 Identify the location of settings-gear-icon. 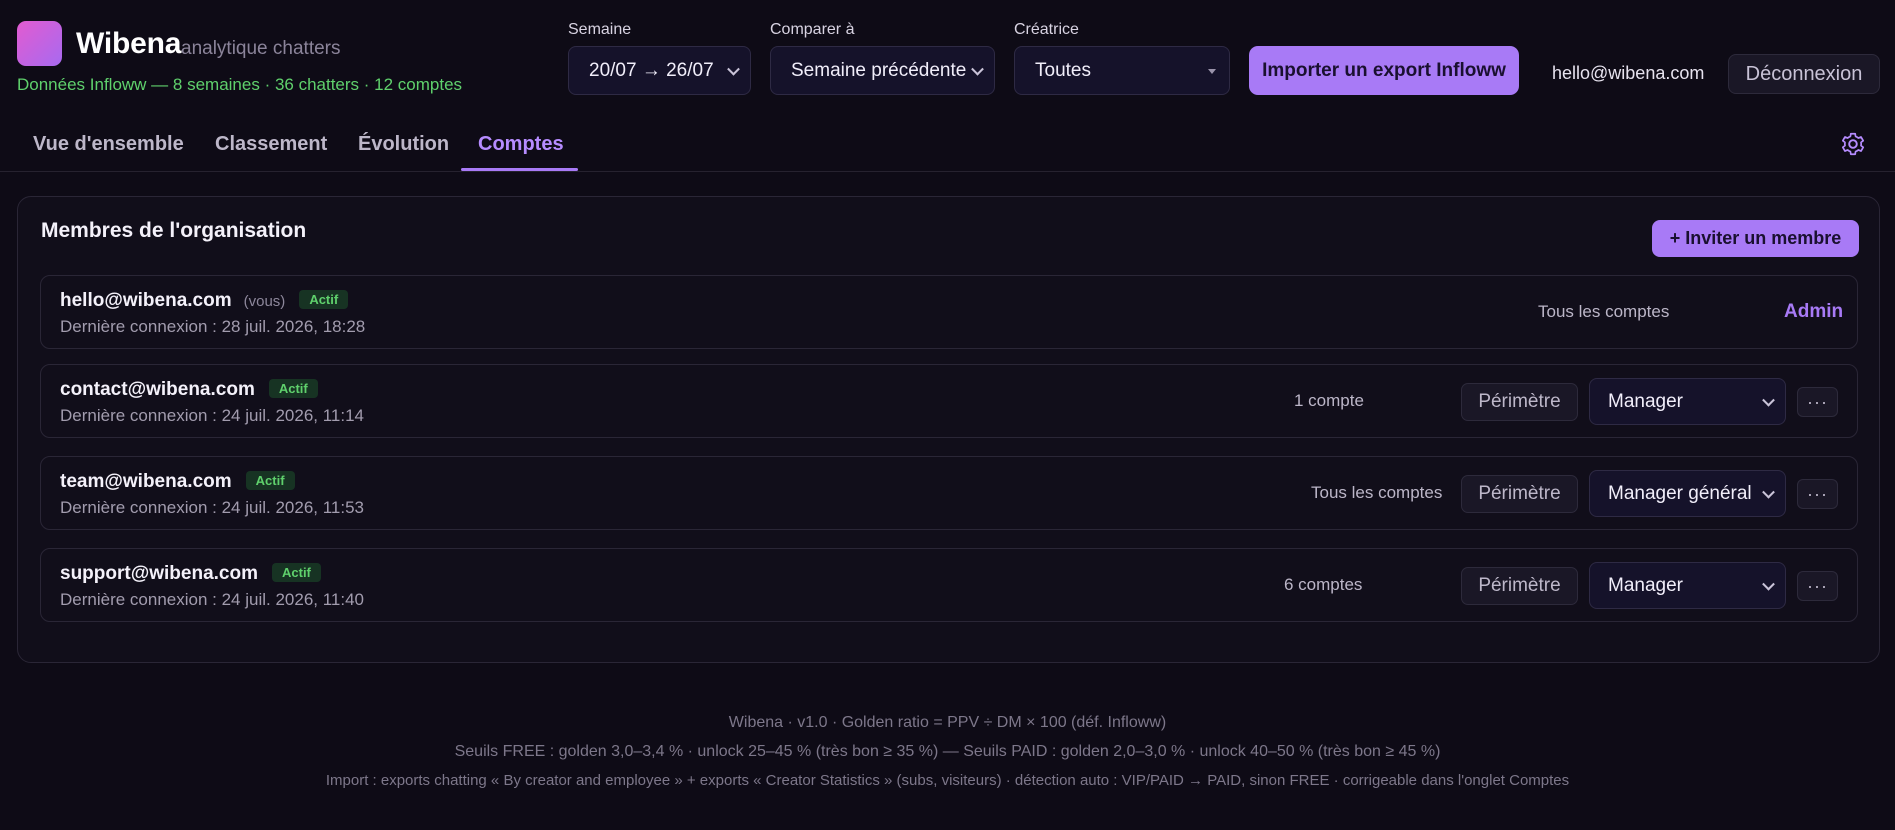
(1853, 144).